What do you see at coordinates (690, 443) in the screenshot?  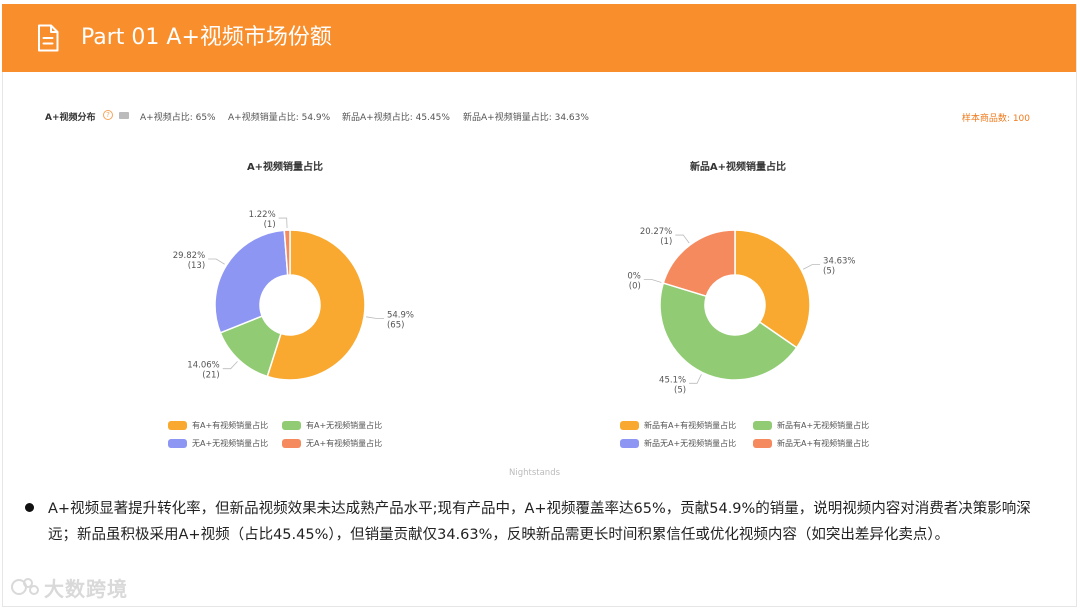 I see `legend-label: 新品无A+无视频销量占比` at bounding box center [690, 443].